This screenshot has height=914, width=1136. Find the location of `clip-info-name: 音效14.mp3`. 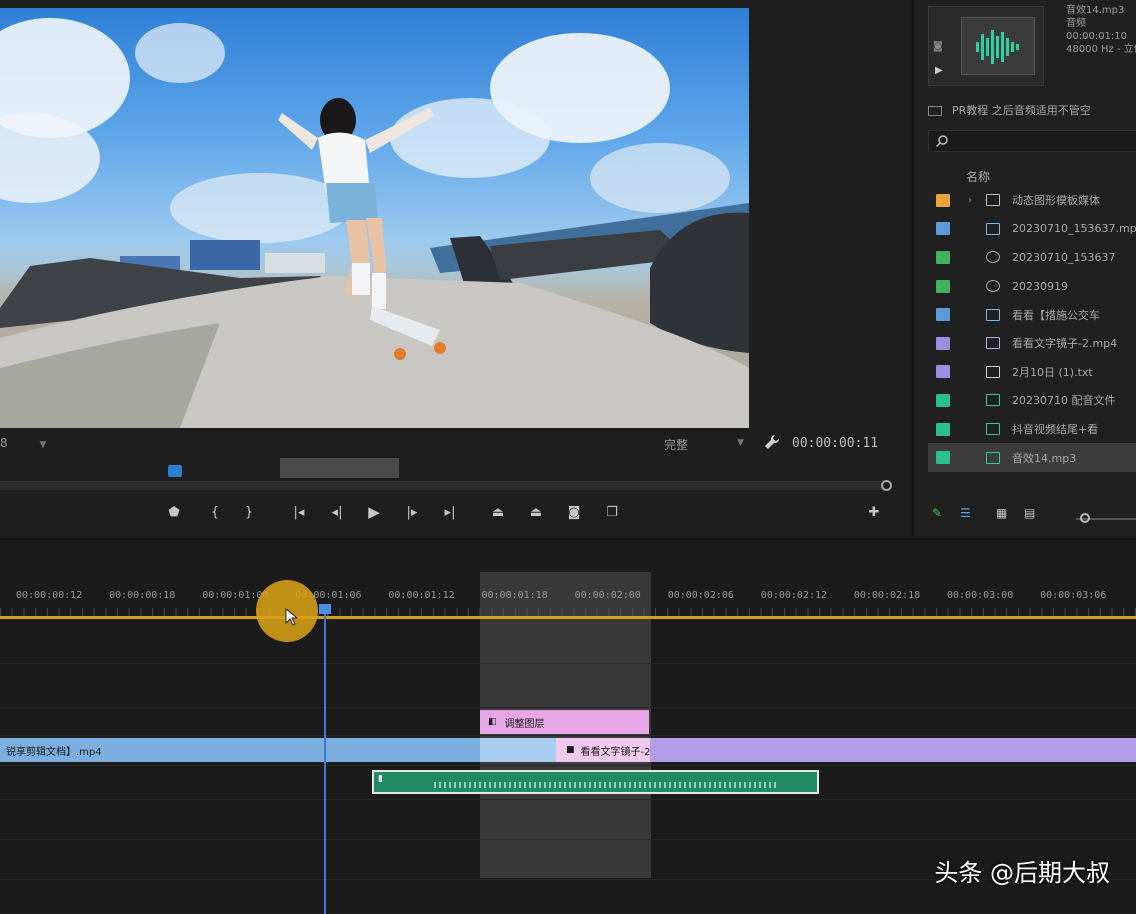

clip-info-name: 音效14.mp3 is located at coordinates (1095, 10).